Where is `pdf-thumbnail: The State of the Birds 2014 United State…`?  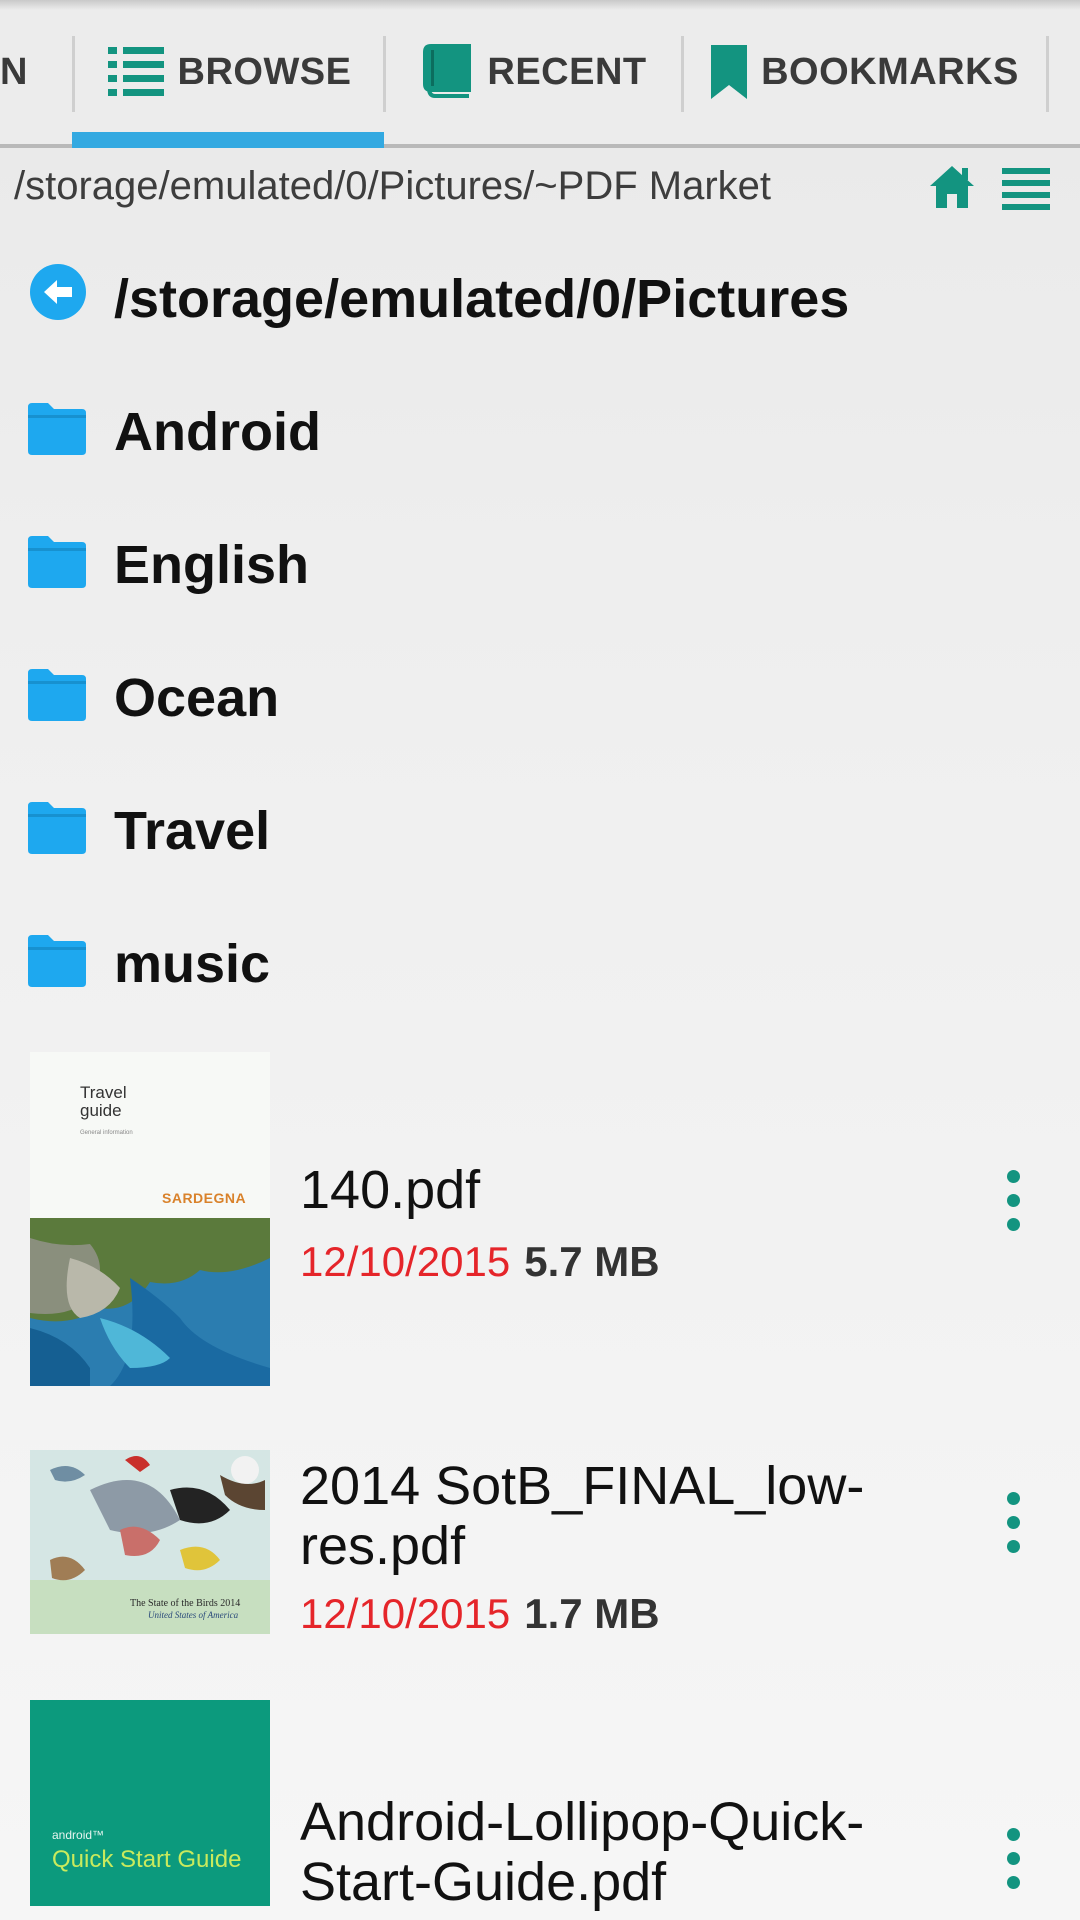 pdf-thumbnail: The State of the Birds 2014 United State… is located at coordinates (150, 1542).